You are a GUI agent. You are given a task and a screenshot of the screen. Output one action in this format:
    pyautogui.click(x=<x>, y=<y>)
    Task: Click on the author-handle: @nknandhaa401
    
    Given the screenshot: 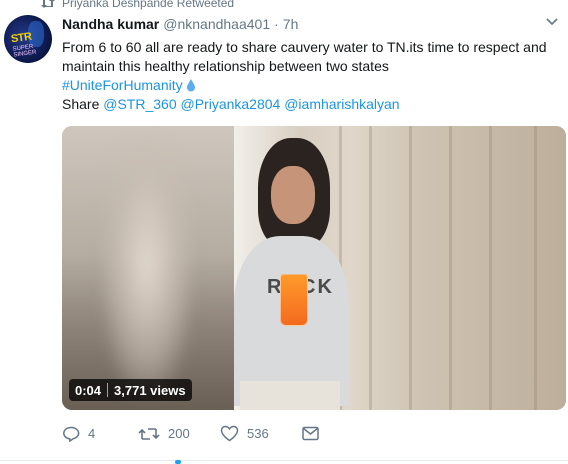 What is the action you would take?
    pyautogui.click(x=216, y=24)
    